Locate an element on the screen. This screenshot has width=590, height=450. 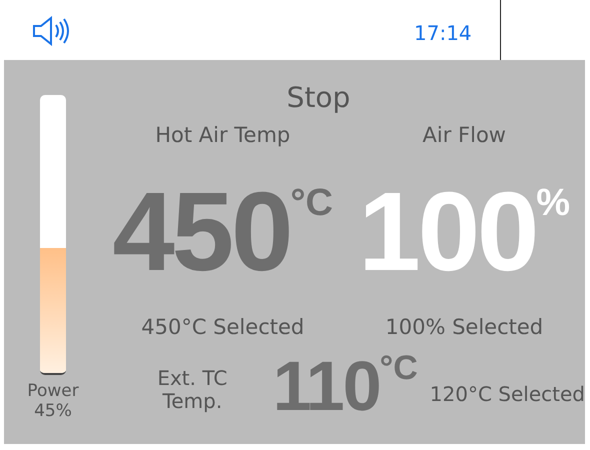
selected-setpoint: 450°C Selected is located at coordinates (222, 327).